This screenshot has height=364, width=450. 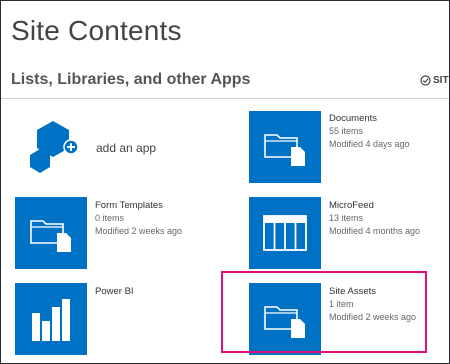 I want to click on app-tile-power-bi, so click(x=51, y=319).